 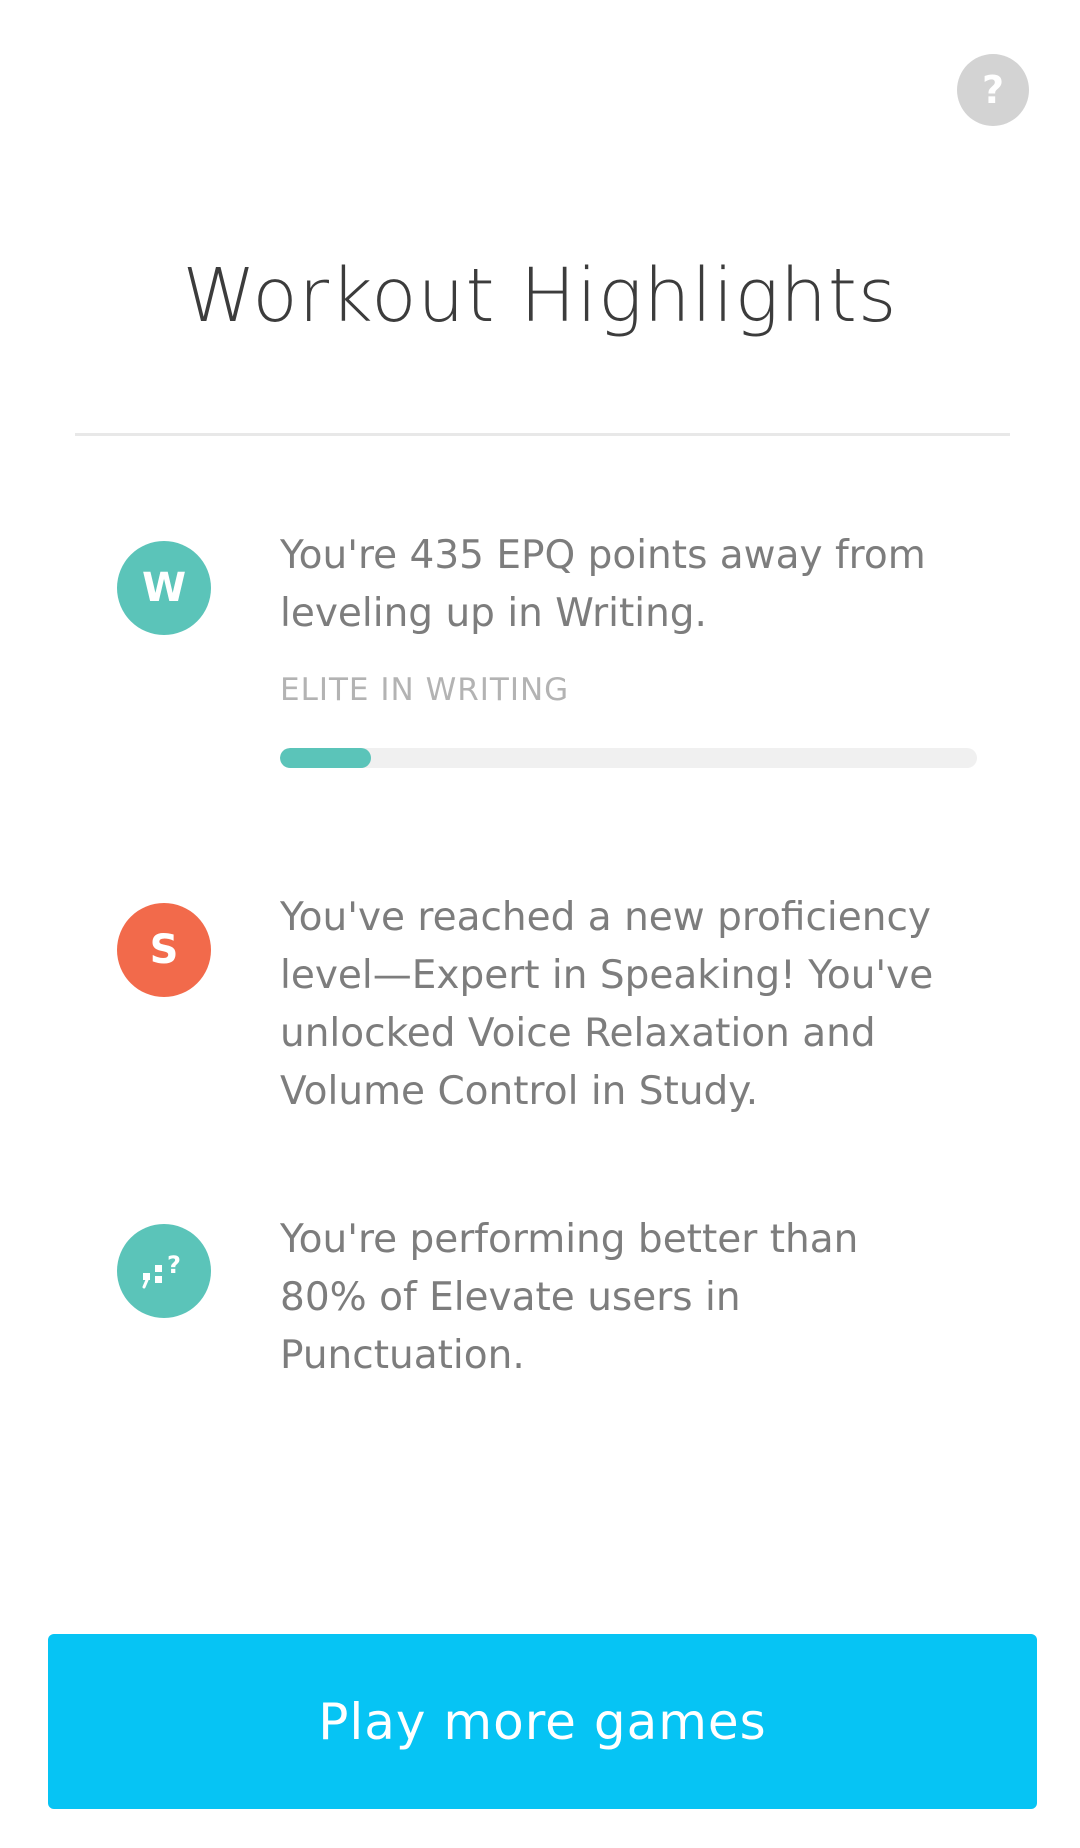 I want to click on speaking-badge: S, so click(x=164, y=950).